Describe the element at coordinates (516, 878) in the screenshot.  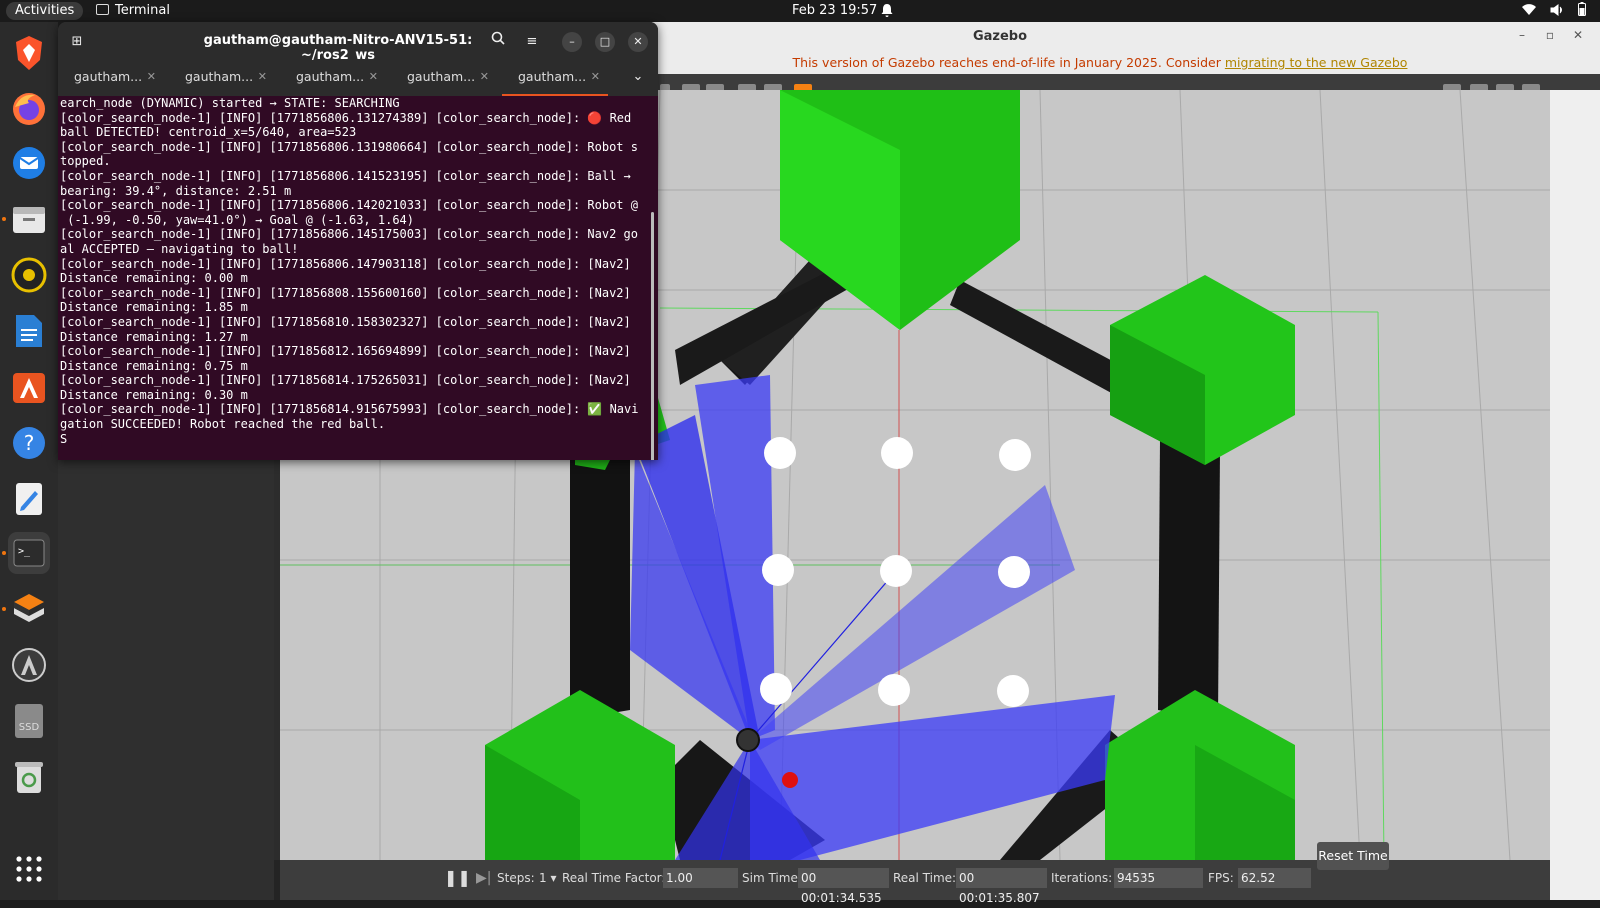
I see `steps-label: Steps:` at that location.